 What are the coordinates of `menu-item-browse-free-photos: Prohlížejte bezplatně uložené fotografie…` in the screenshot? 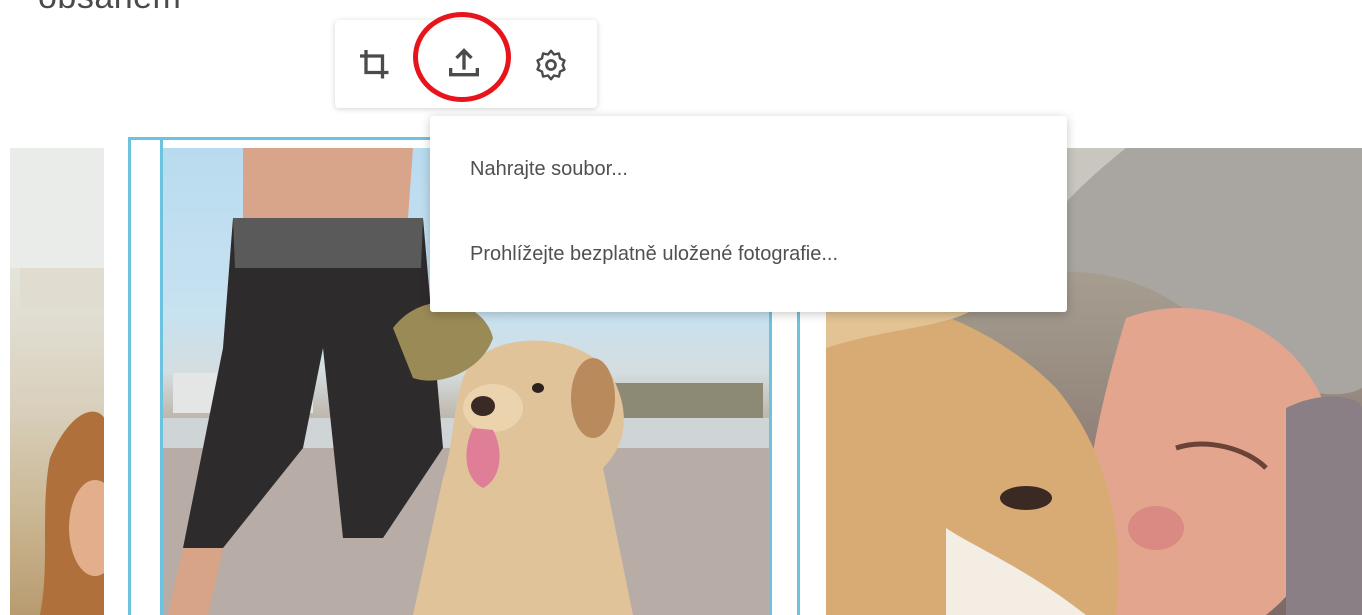 It's located at (654, 254).